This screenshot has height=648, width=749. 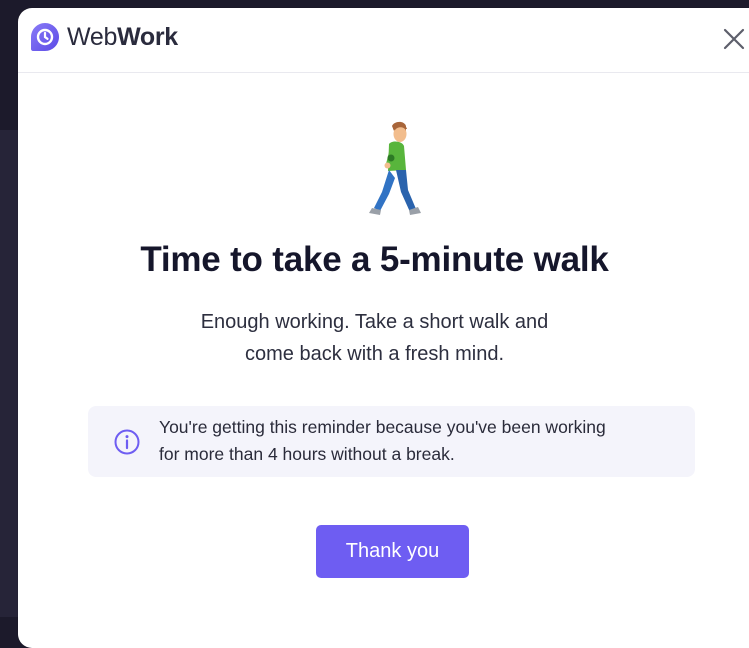 I want to click on info-notice-line-2: for more than 4 hours without a break., so click(x=307, y=454).